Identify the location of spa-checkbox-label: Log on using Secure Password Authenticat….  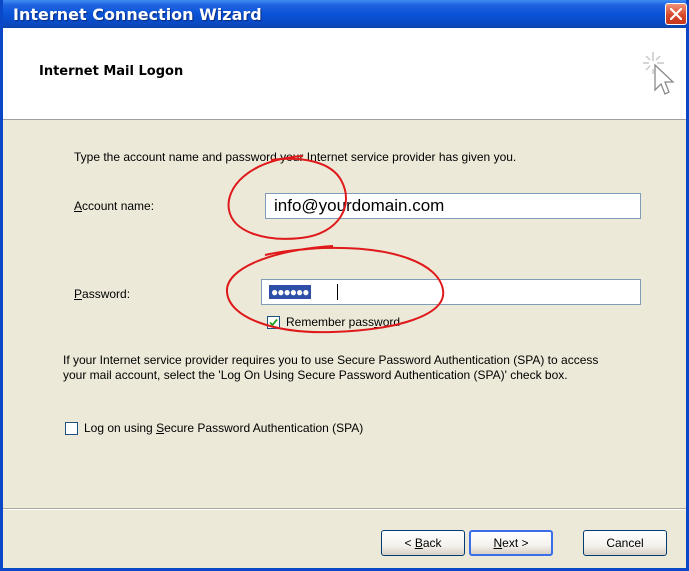
(223, 428).